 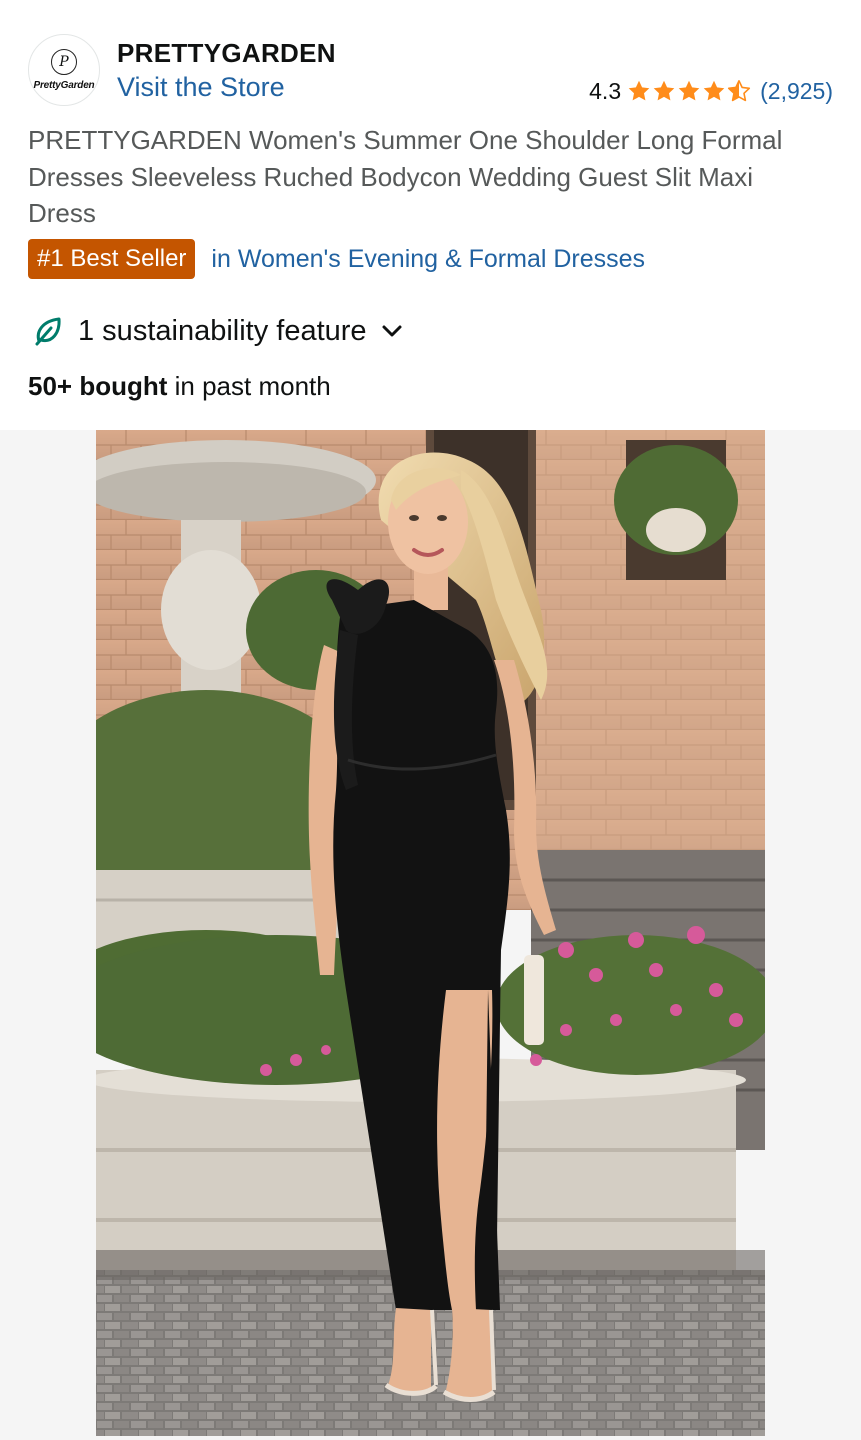 I want to click on sustainability-toggle: 1 sustainability feature, so click(x=218, y=331).